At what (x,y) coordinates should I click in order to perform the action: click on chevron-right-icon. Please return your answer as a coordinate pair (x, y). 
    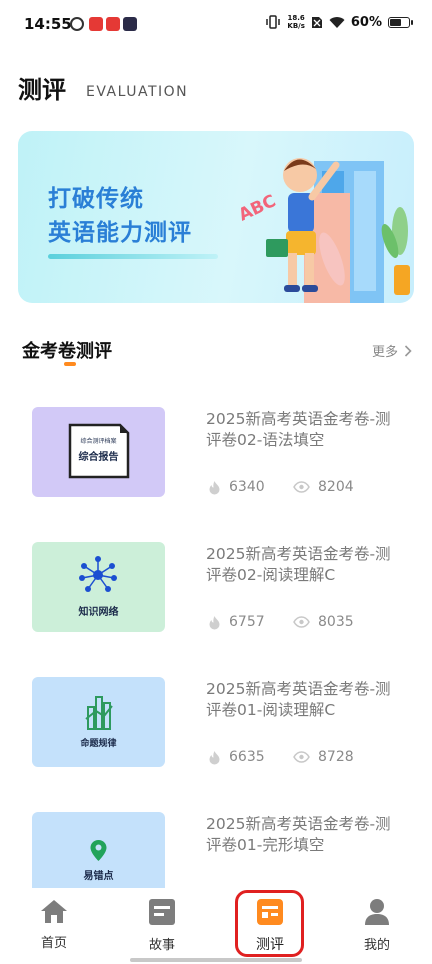
    Looking at the image, I should click on (408, 350).